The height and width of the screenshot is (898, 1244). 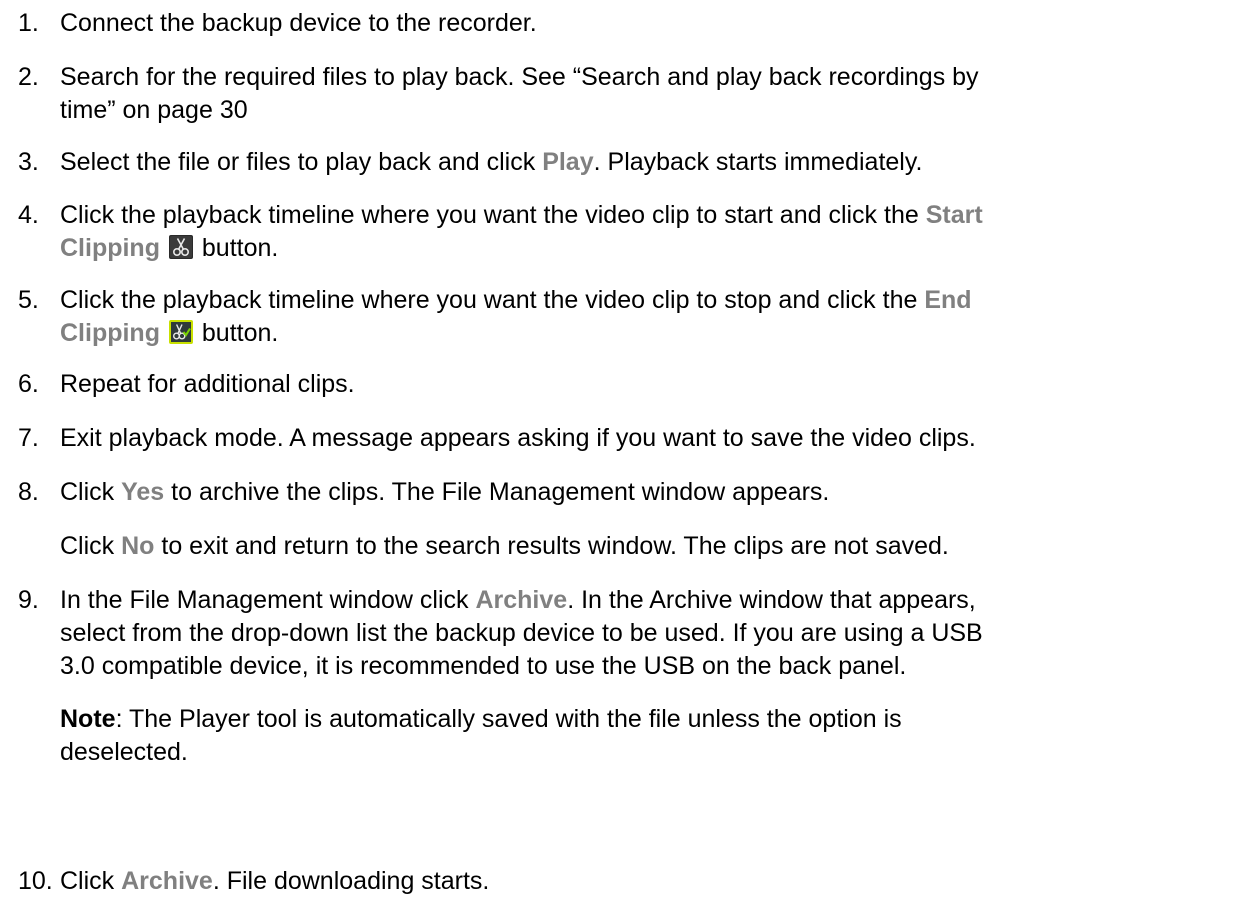 I want to click on step-text-line: time” on page 30, so click(x=154, y=110).